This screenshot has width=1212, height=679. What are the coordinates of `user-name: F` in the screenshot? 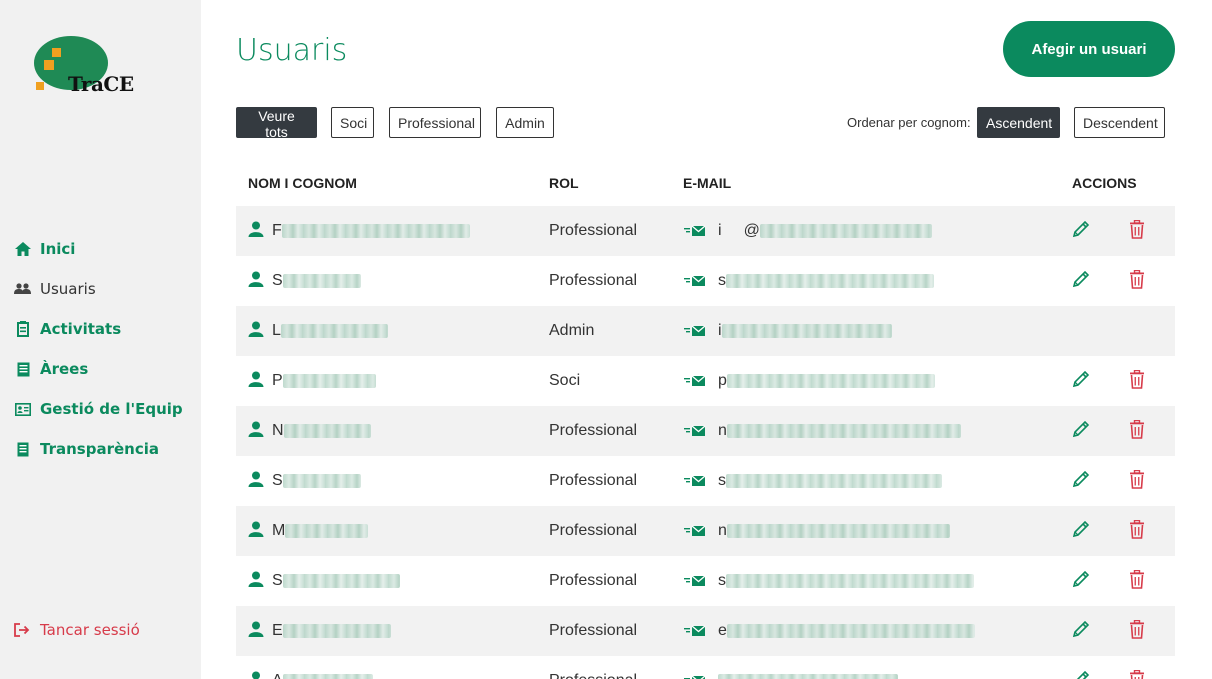 It's located at (277, 230).